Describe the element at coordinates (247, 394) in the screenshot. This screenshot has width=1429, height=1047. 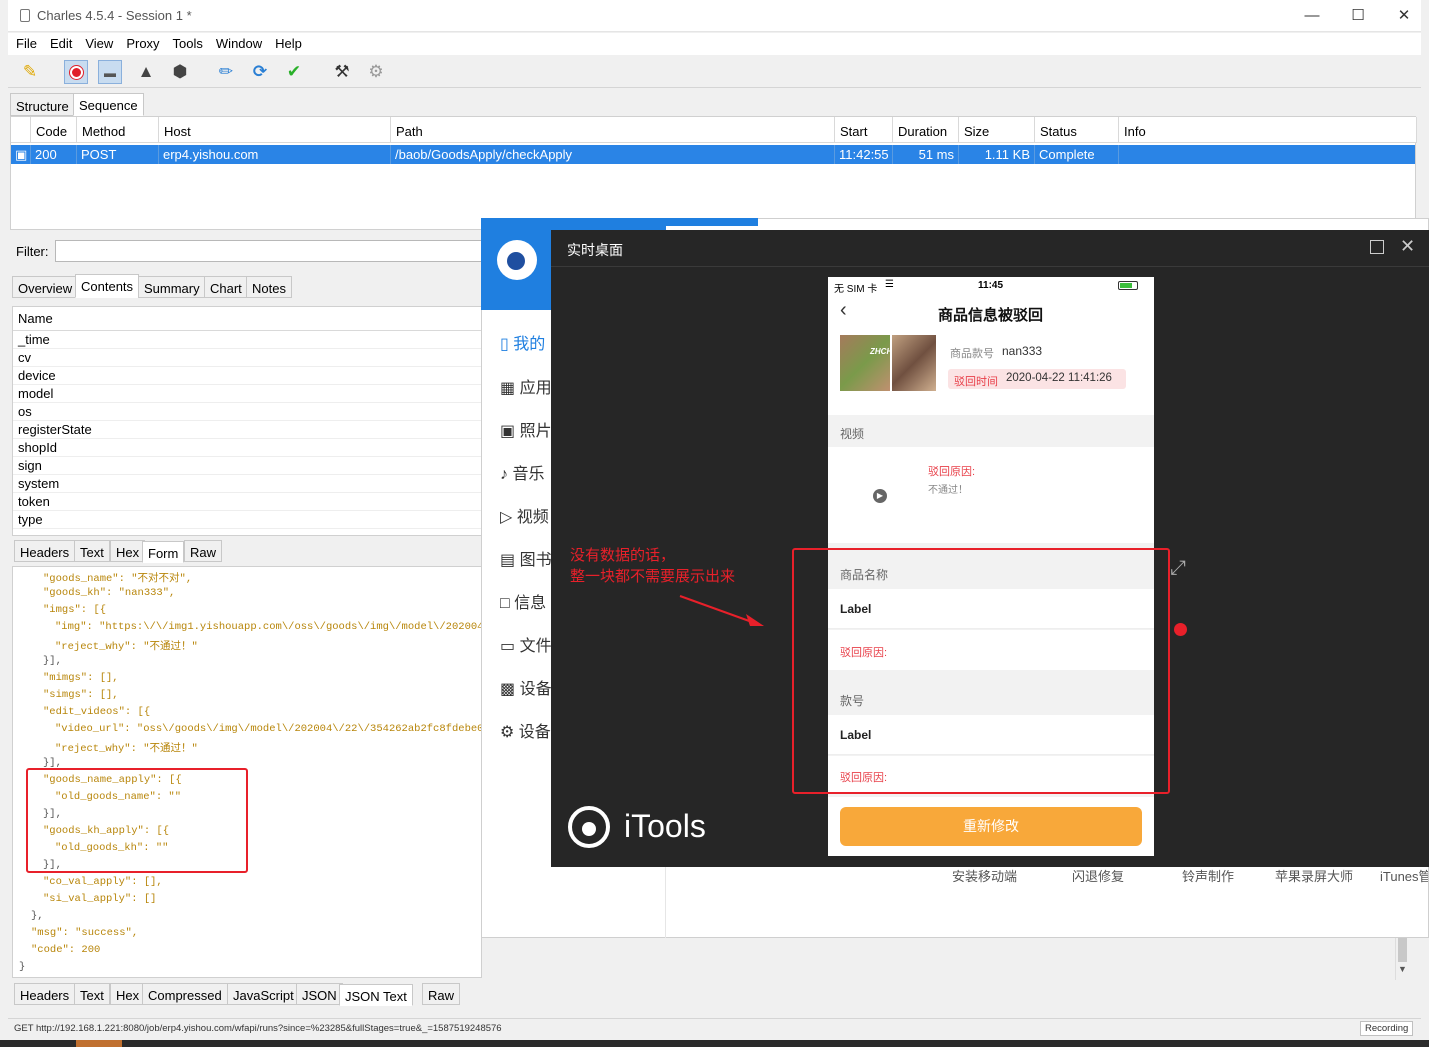
I see `list-item: model` at that location.